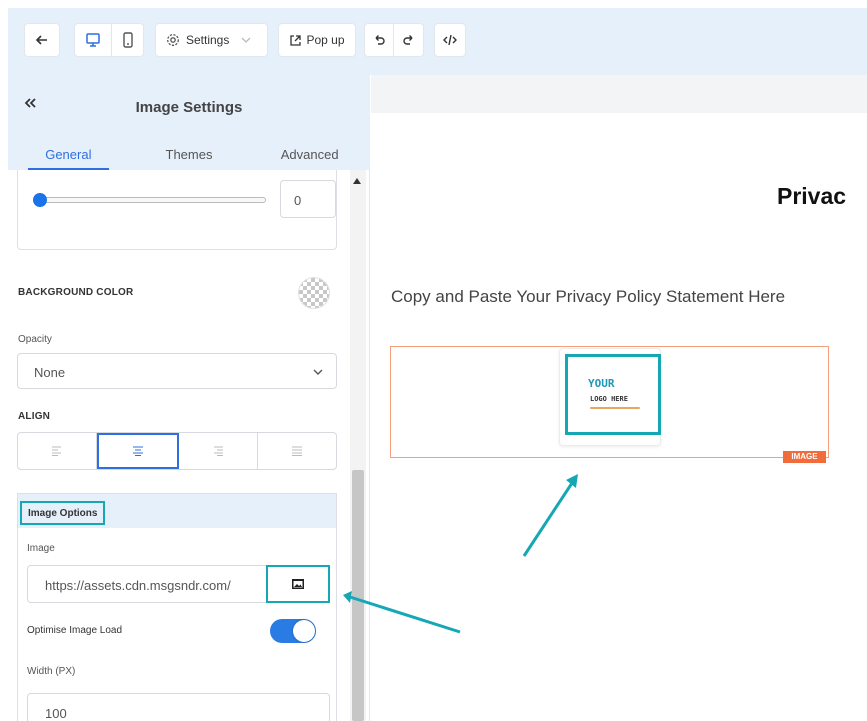 This screenshot has height=721, width=867. I want to click on undo-icon, so click(380, 39).